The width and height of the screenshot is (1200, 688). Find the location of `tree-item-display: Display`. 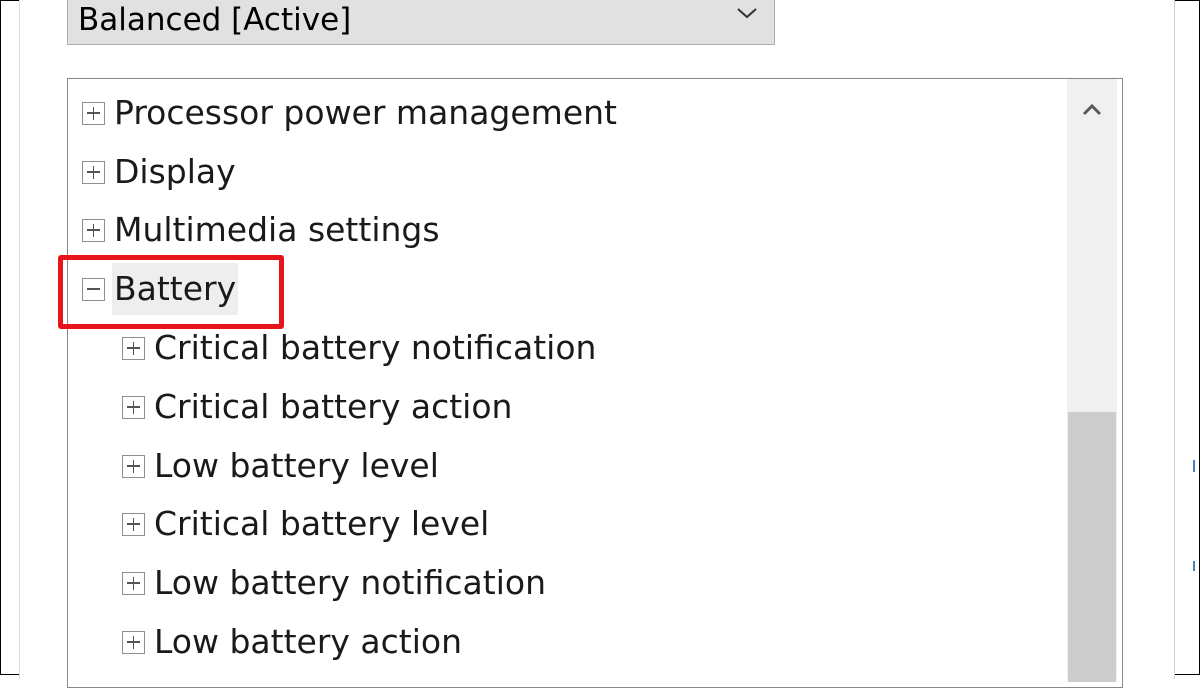

tree-item-display: Display is located at coordinates (160, 172).